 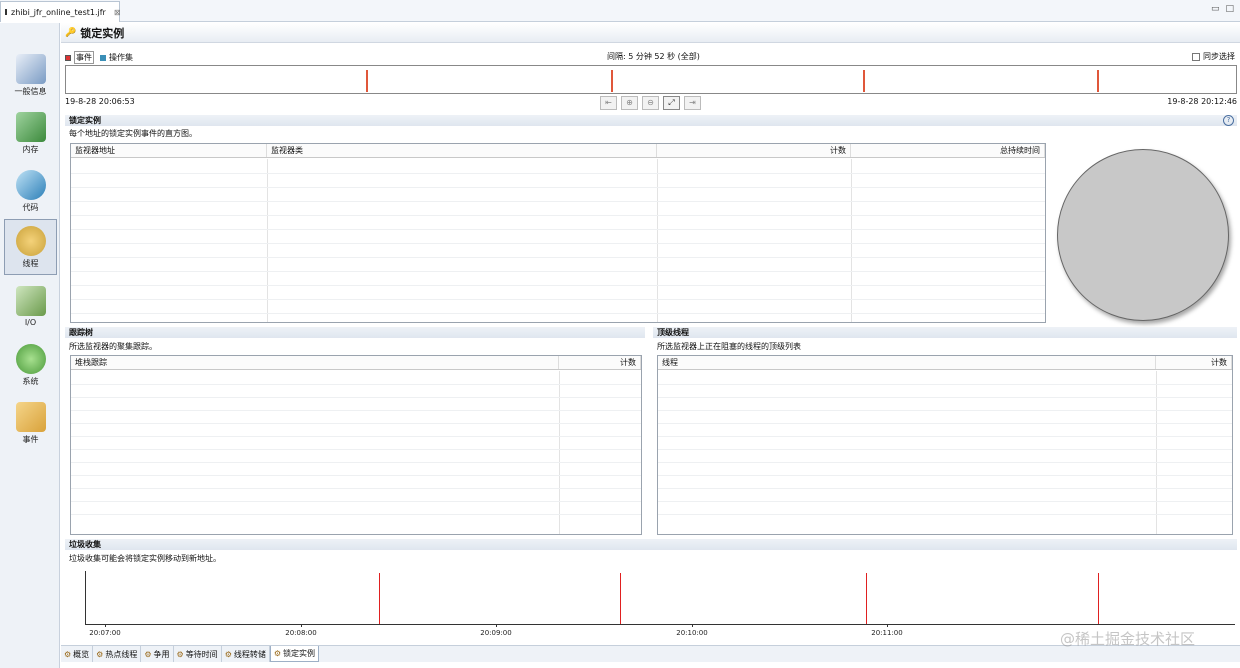 I want to click on gc-tick-label: 20:11:00, so click(x=887, y=633).